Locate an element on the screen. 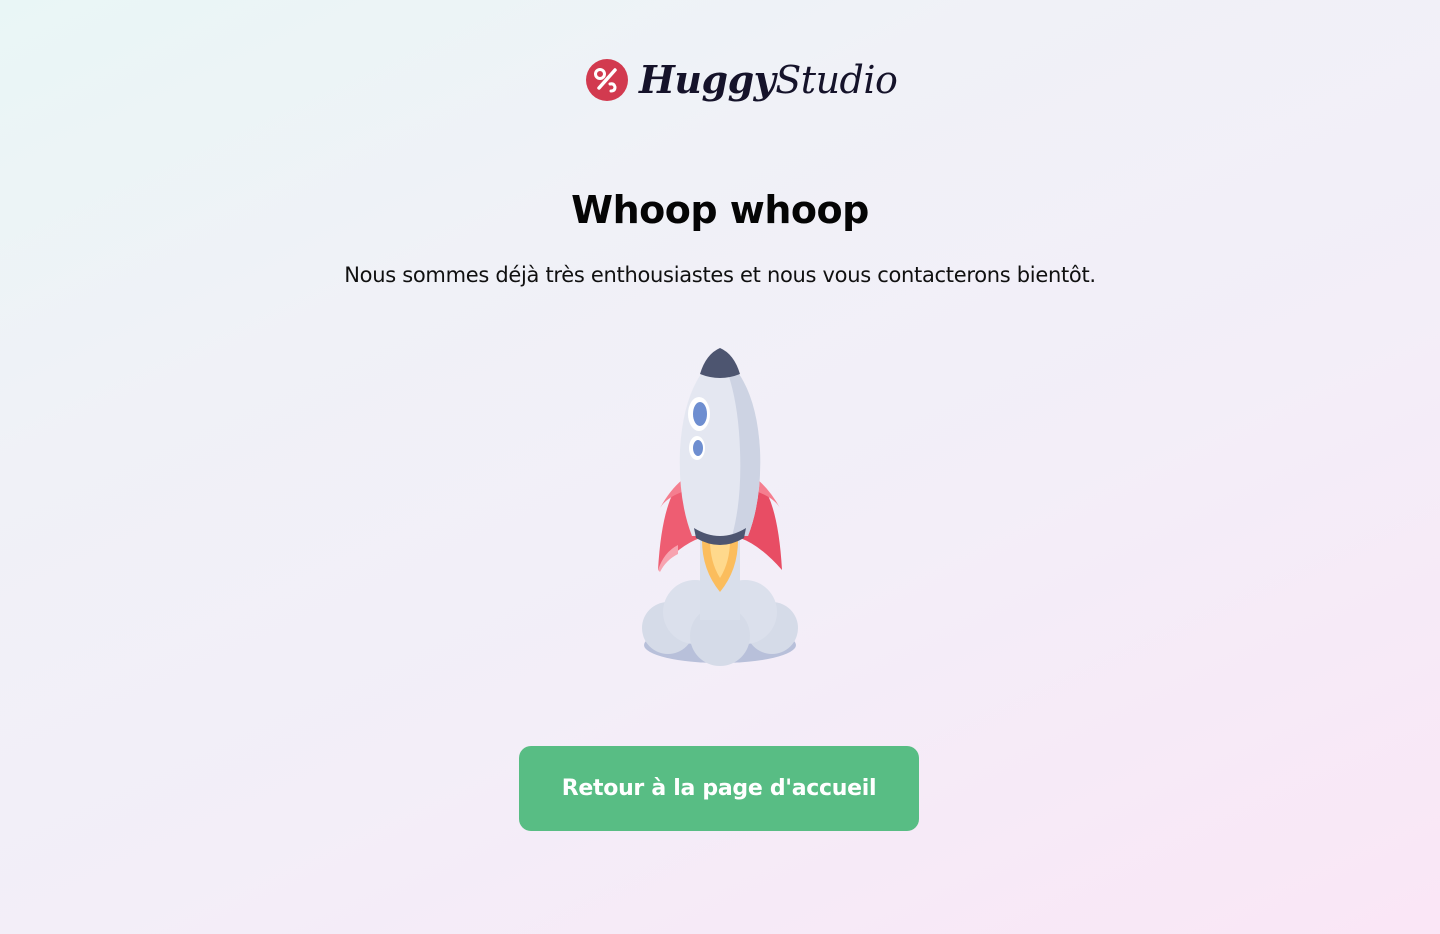 The height and width of the screenshot is (934, 1440). huggystudio-logo-icon is located at coordinates (607, 80).